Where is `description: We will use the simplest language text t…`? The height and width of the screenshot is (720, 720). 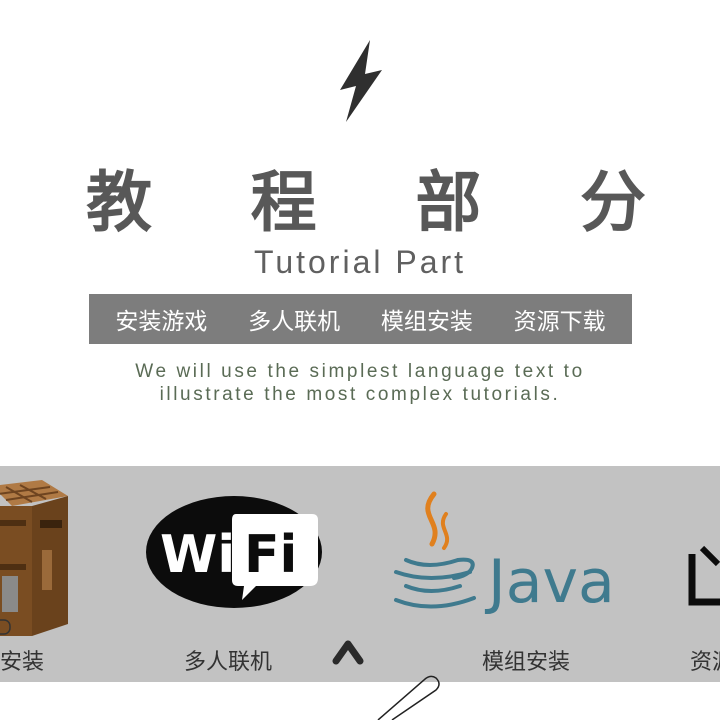
description: We will use the simplest language text t… is located at coordinates (360, 383).